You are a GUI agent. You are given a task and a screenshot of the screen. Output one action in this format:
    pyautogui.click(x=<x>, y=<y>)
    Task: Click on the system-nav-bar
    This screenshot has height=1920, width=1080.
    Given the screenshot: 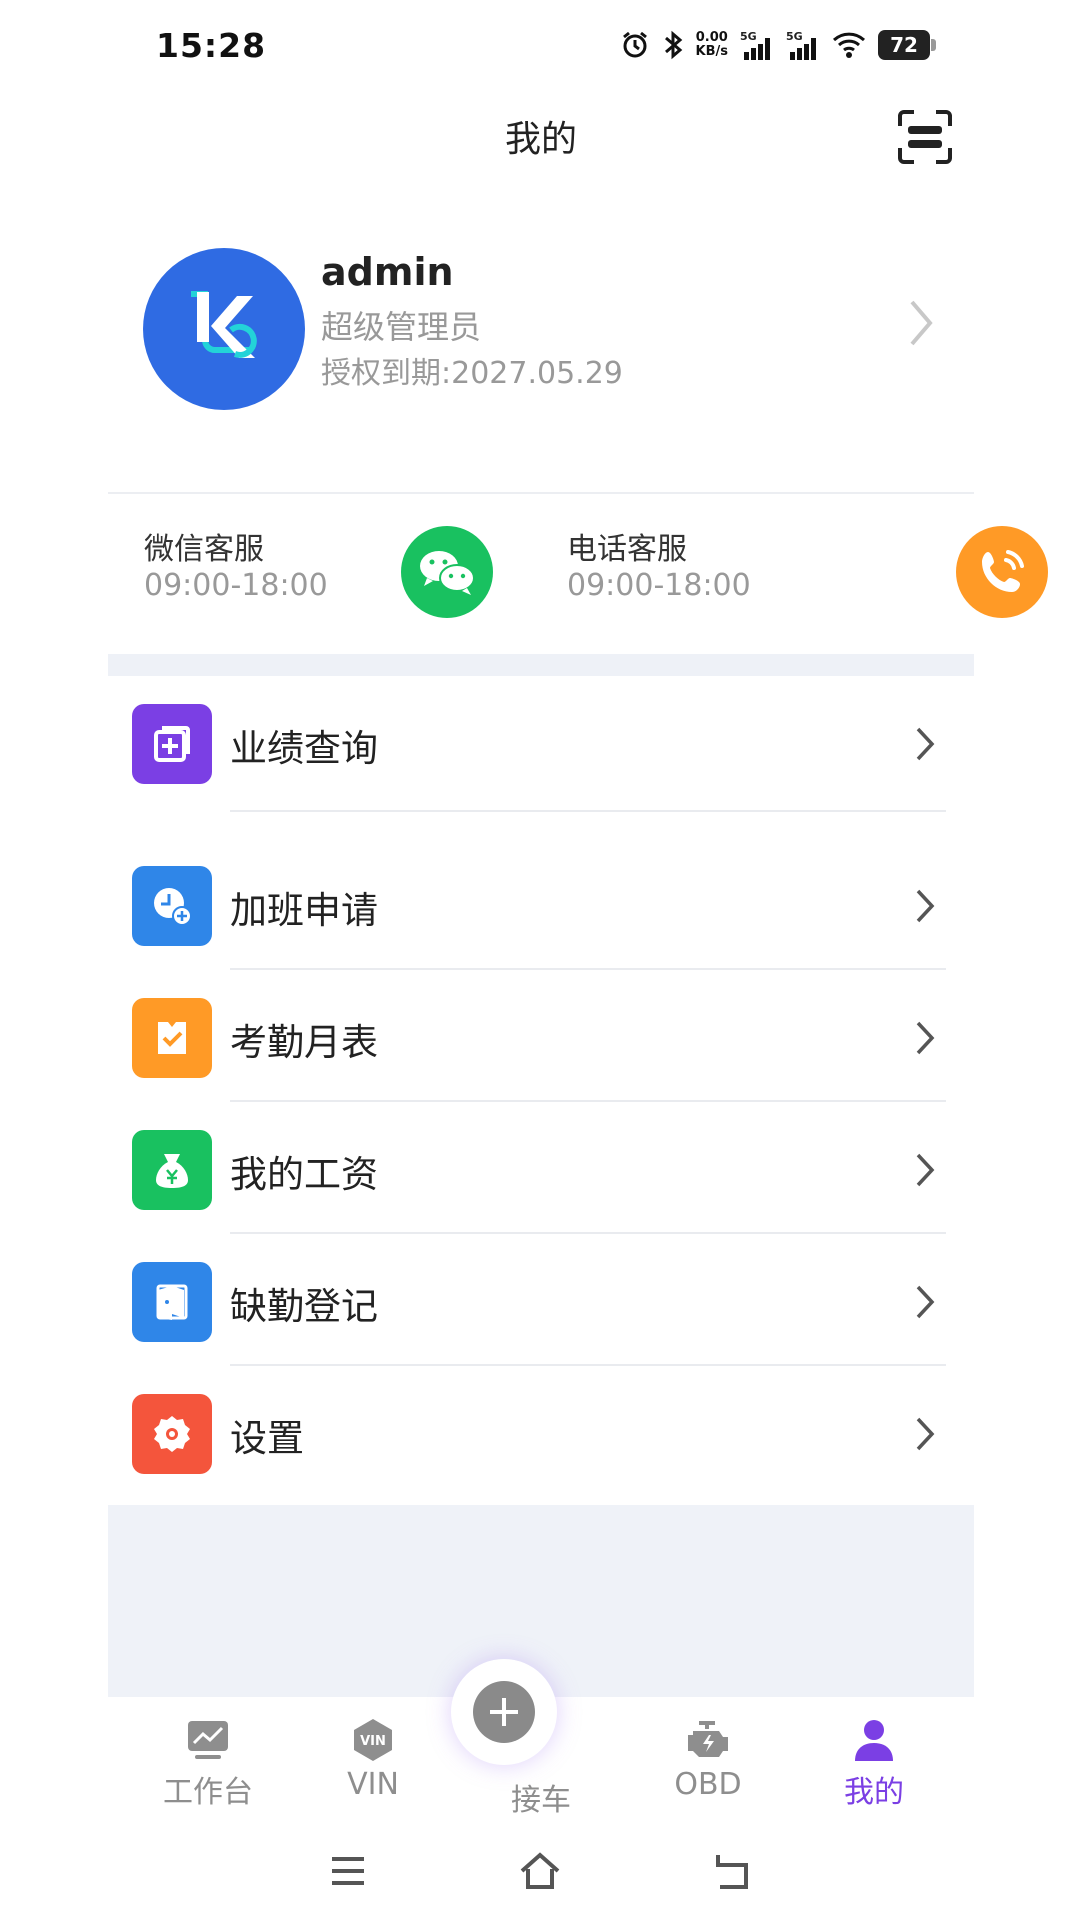 What is the action you would take?
    pyautogui.click(x=540, y=1873)
    